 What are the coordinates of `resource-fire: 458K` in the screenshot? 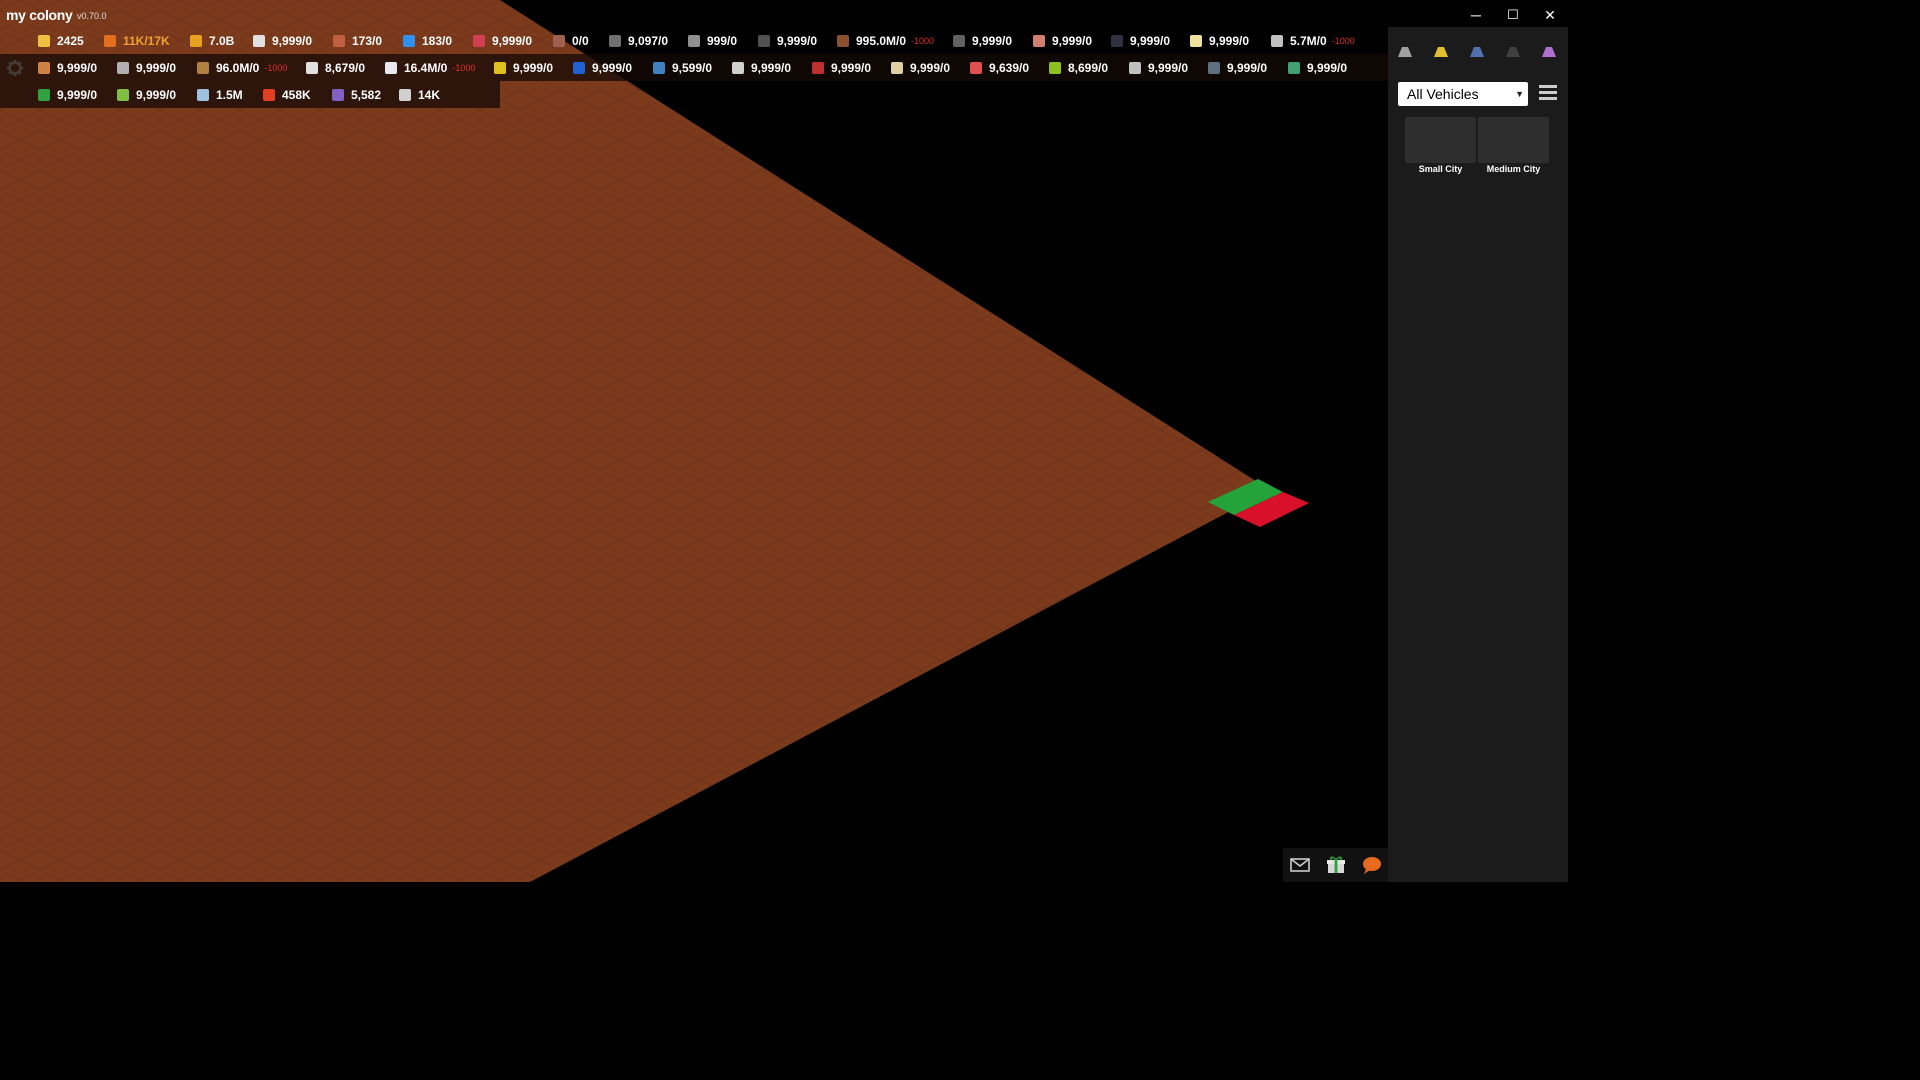 It's located at (287, 94).